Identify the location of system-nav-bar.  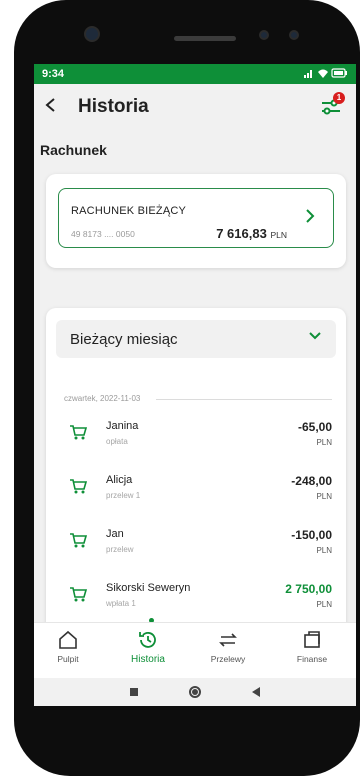
(195, 692).